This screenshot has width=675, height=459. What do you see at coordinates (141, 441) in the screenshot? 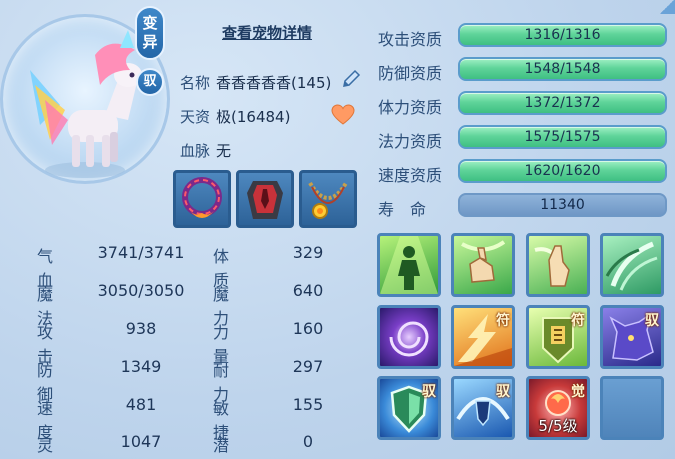
I see `stat-value: 1047` at bounding box center [141, 441].